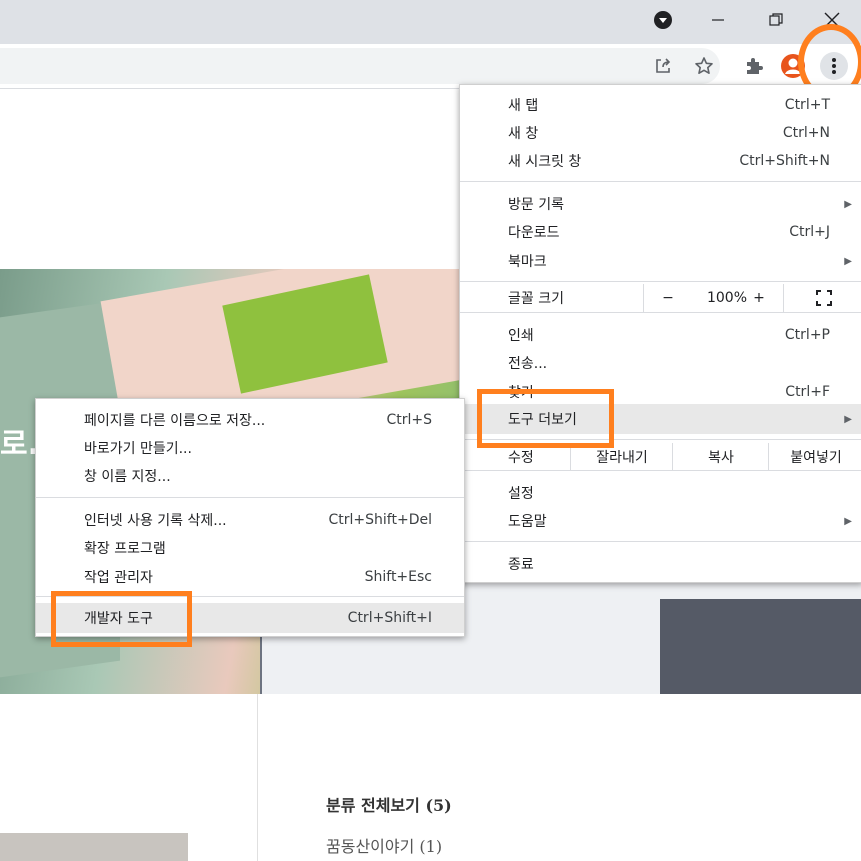 Image resolution: width=861 pixels, height=861 pixels. Describe the element at coordinates (807, 105) in the screenshot. I see `menu-item-shortcut: Ctrl+T` at that location.